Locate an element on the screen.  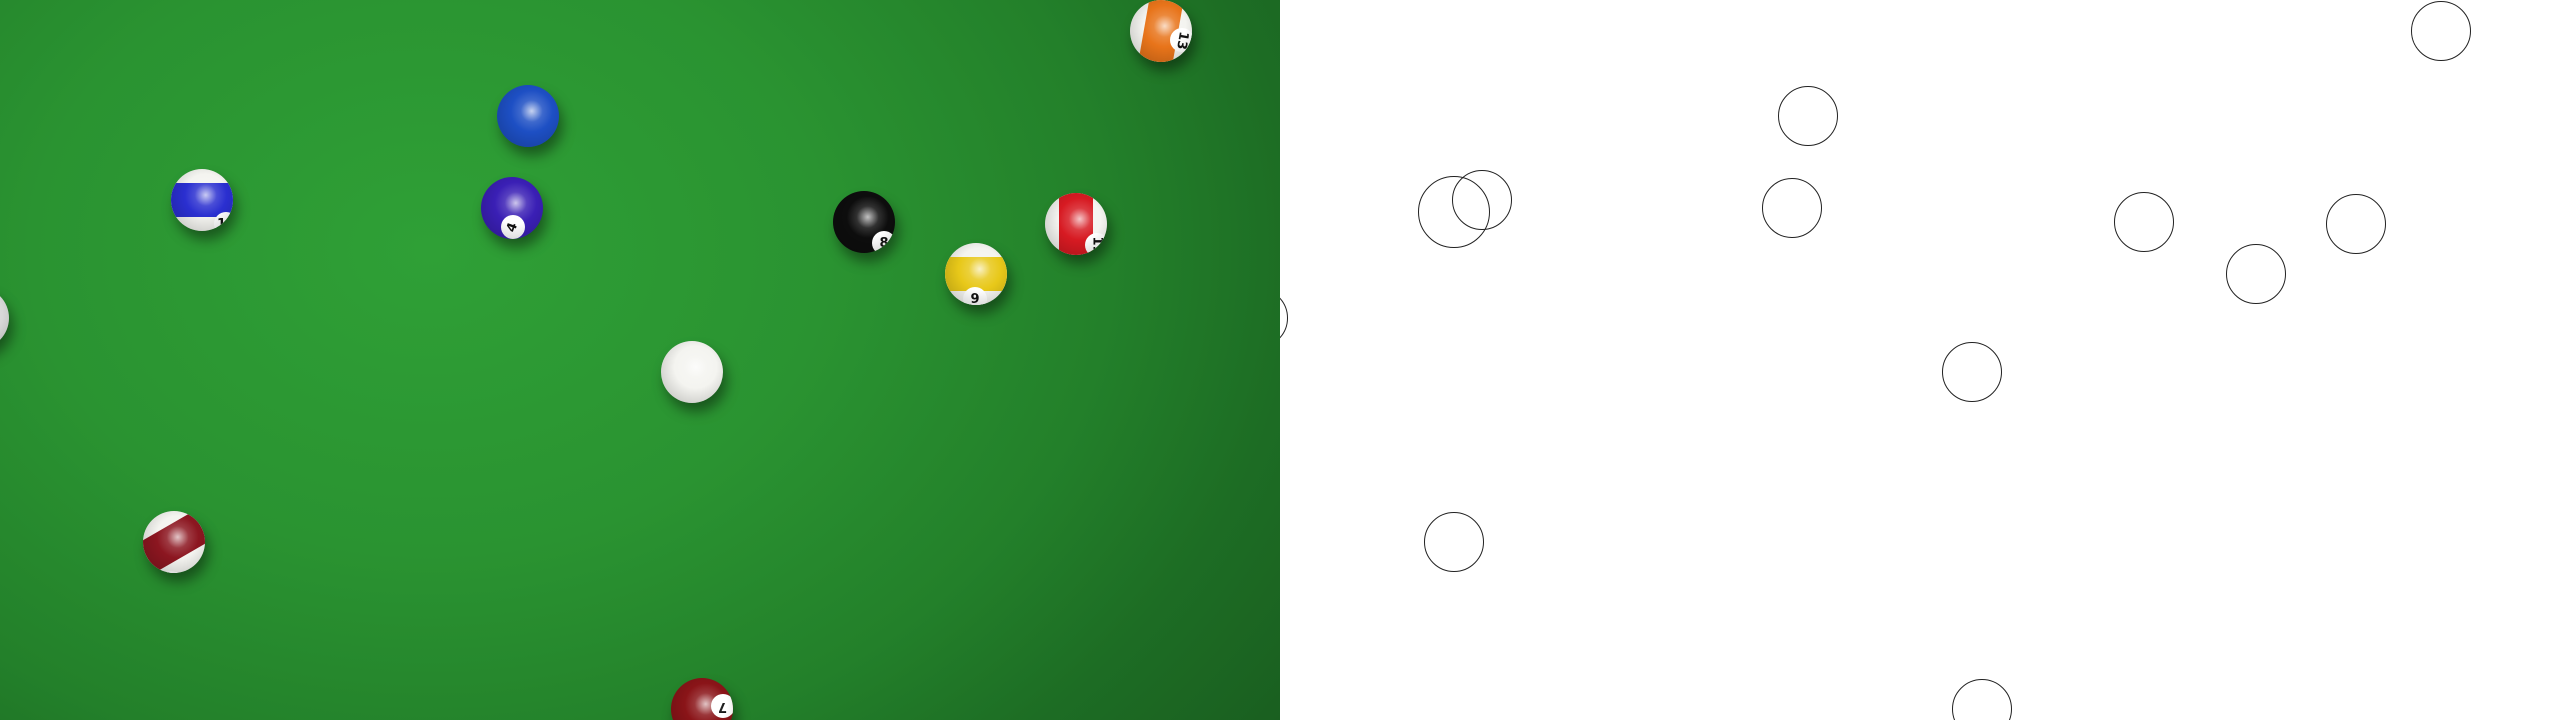
ball-9-number-spot: 9 is located at coordinates (975, 296).